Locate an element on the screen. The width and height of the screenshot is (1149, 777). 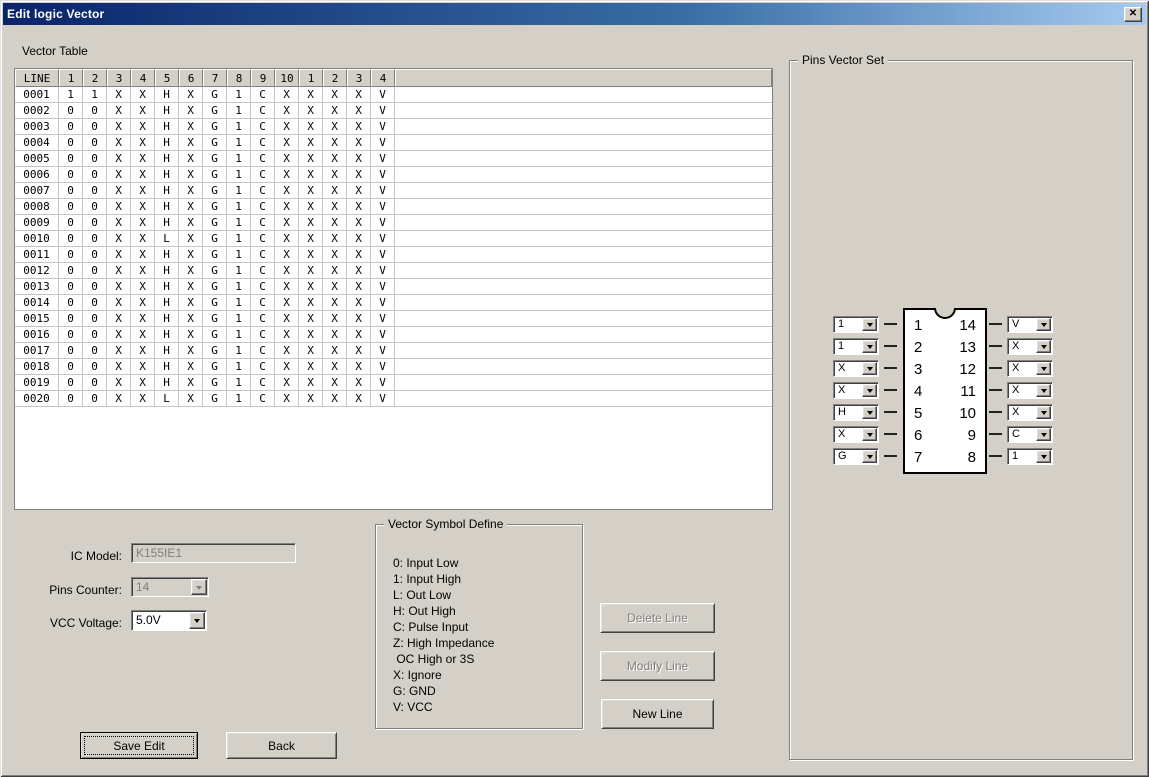
vector-row: 0009 0 0 X X H X G 1 C X X X X V is located at coordinates (393, 223).